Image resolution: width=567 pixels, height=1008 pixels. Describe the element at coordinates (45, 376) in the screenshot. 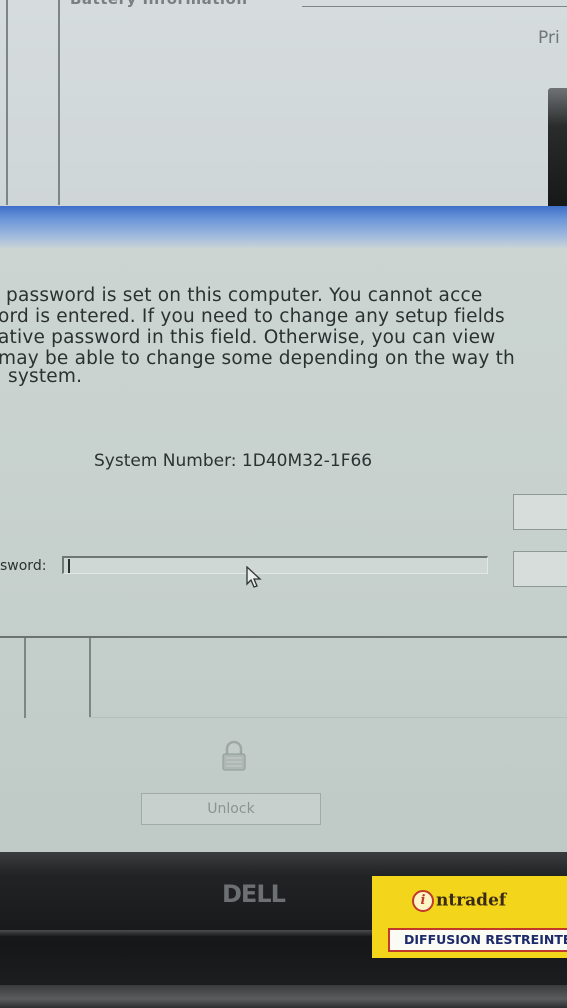

I see `message-line: system.` at that location.